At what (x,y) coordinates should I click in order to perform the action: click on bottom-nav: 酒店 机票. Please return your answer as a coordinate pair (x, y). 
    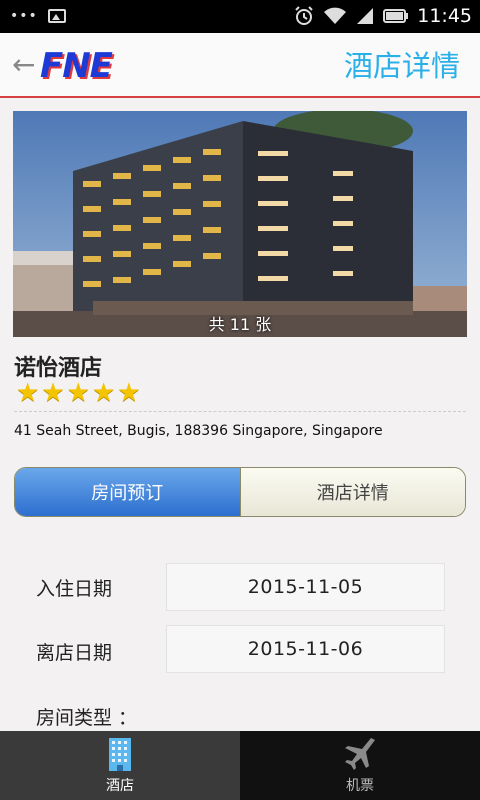
    Looking at the image, I should click on (240, 765).